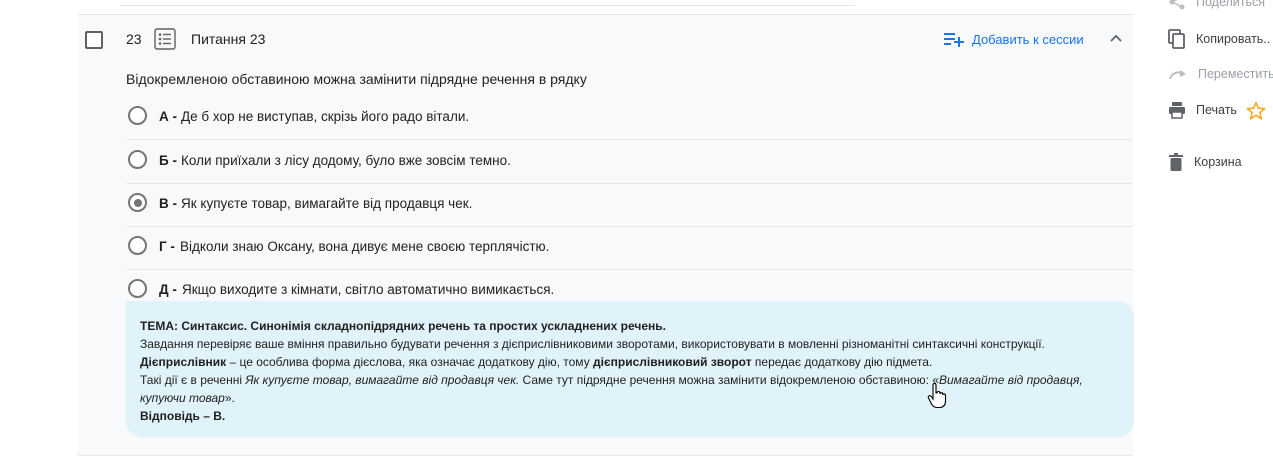 This screenshot has height=467, width=1273. Describe the element at coordinates (1218, 162) in the screenshot. I see `trash-label: Корзина` at that location.